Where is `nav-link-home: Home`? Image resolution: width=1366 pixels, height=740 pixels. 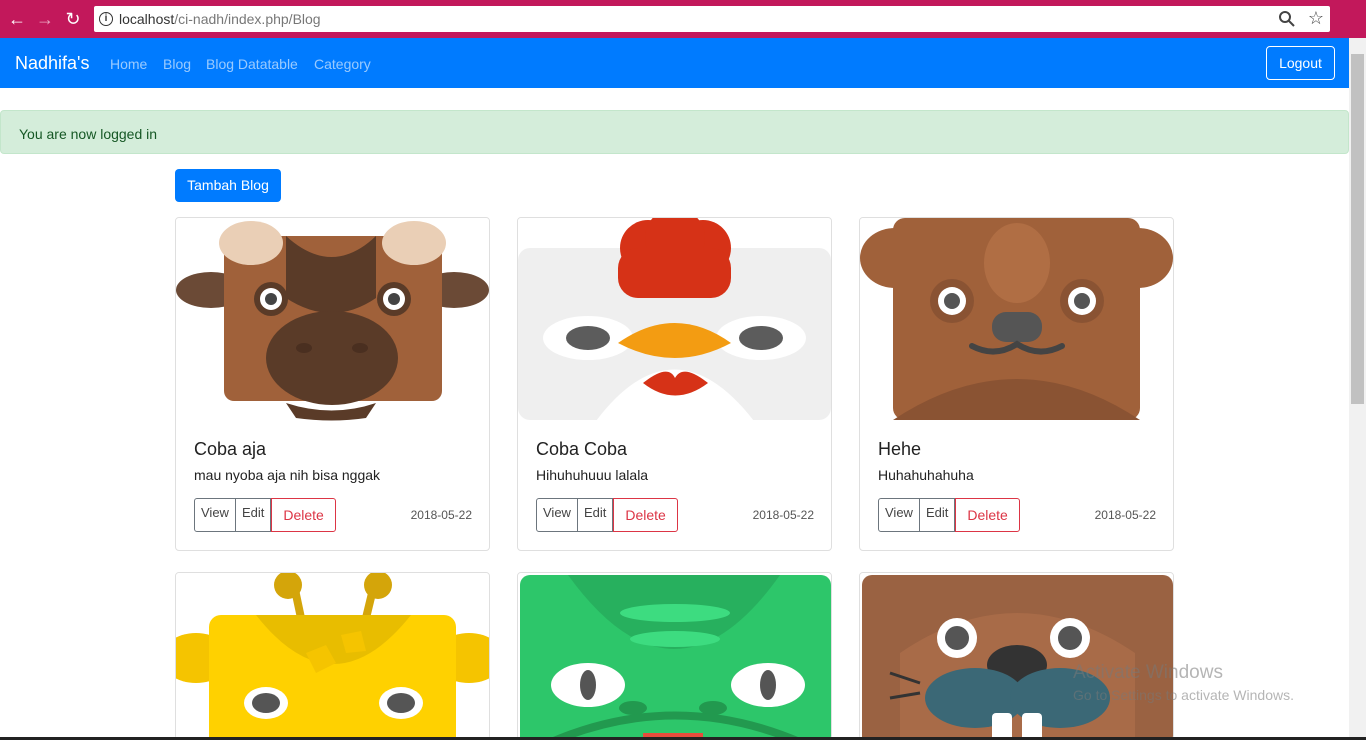 nav-link-home: Home is located at coordinates (128, 64).